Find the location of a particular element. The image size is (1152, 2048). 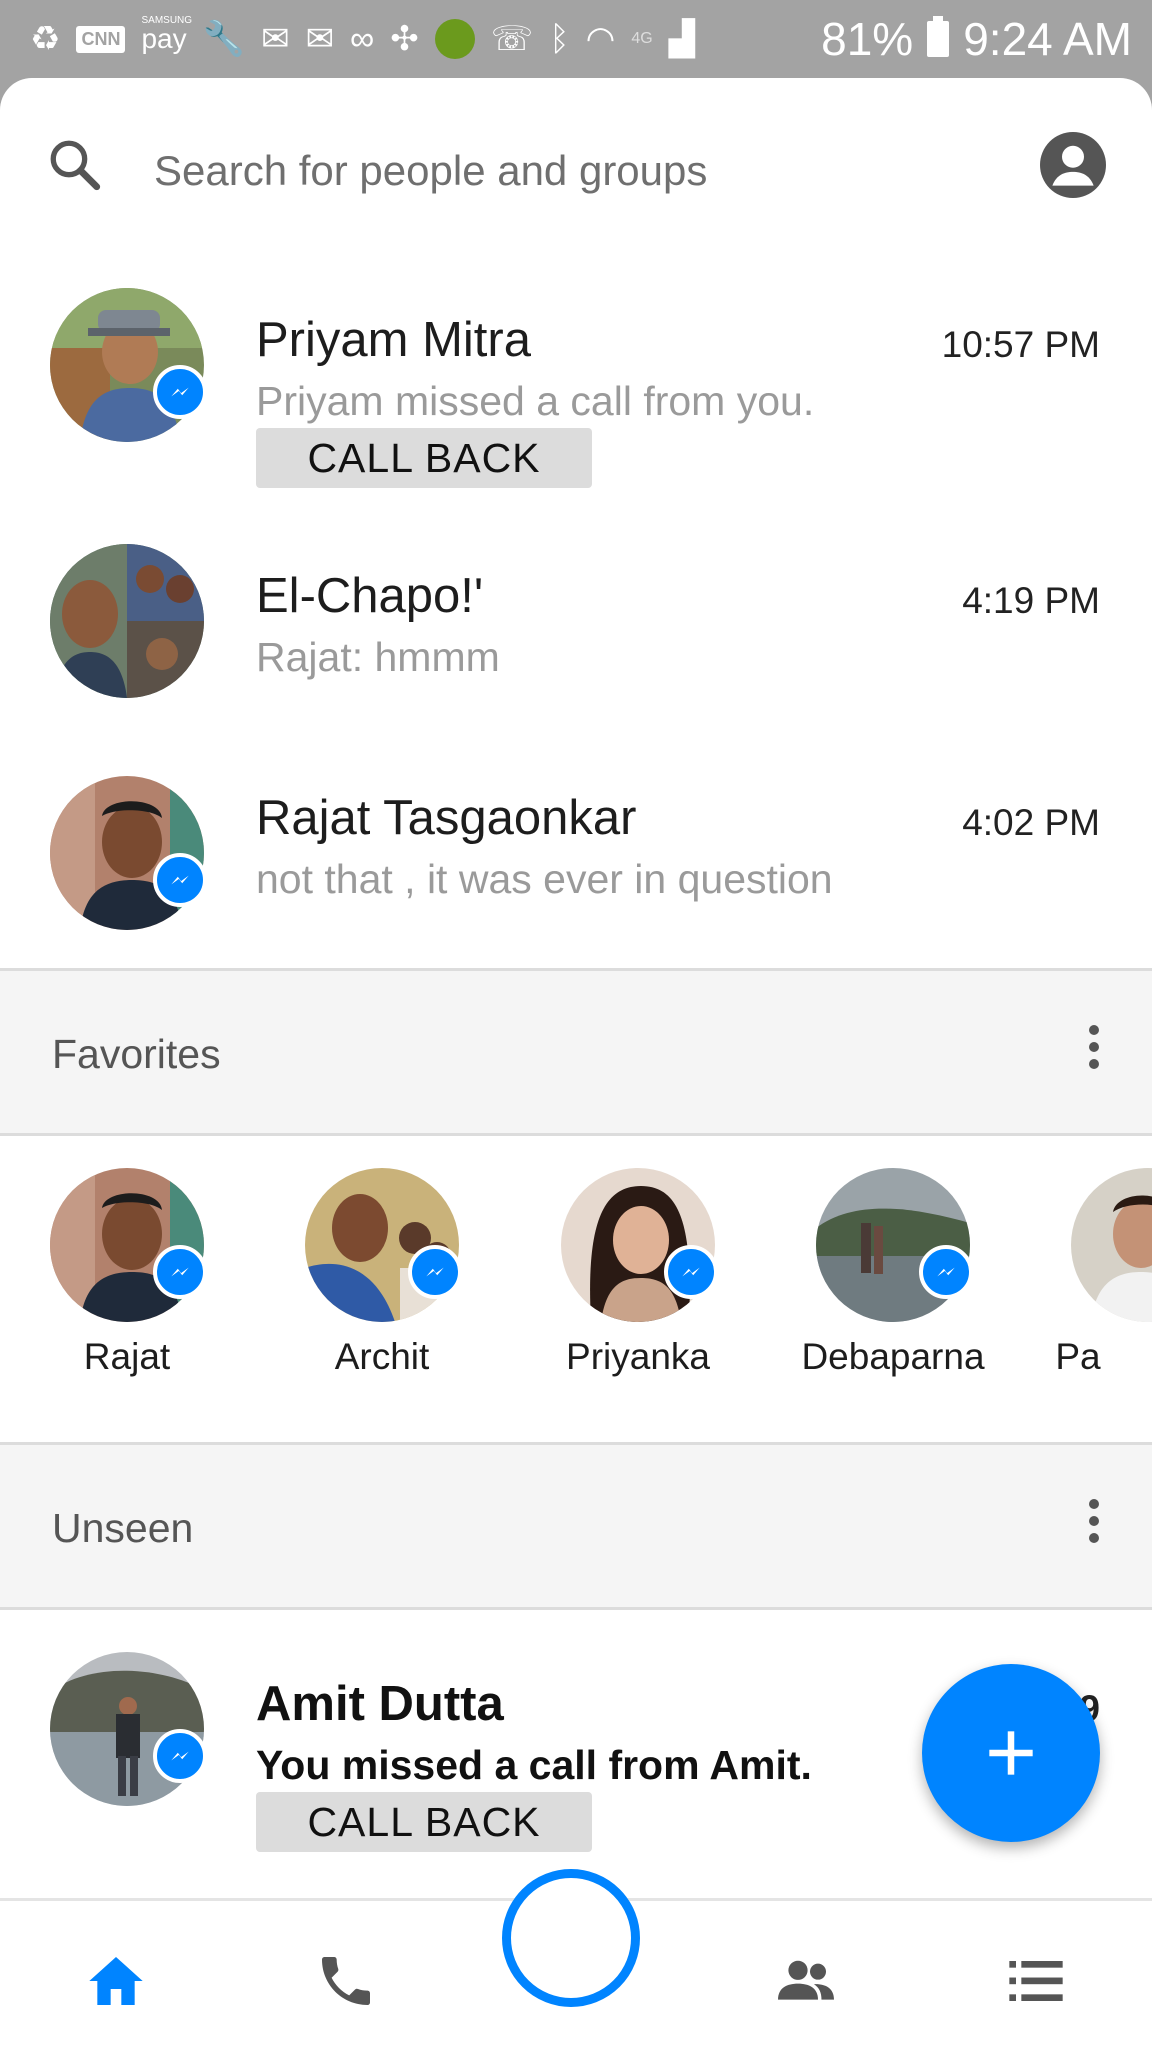

conversation-snippet: Rajat: hmmm is located at coordinates (378, 657).